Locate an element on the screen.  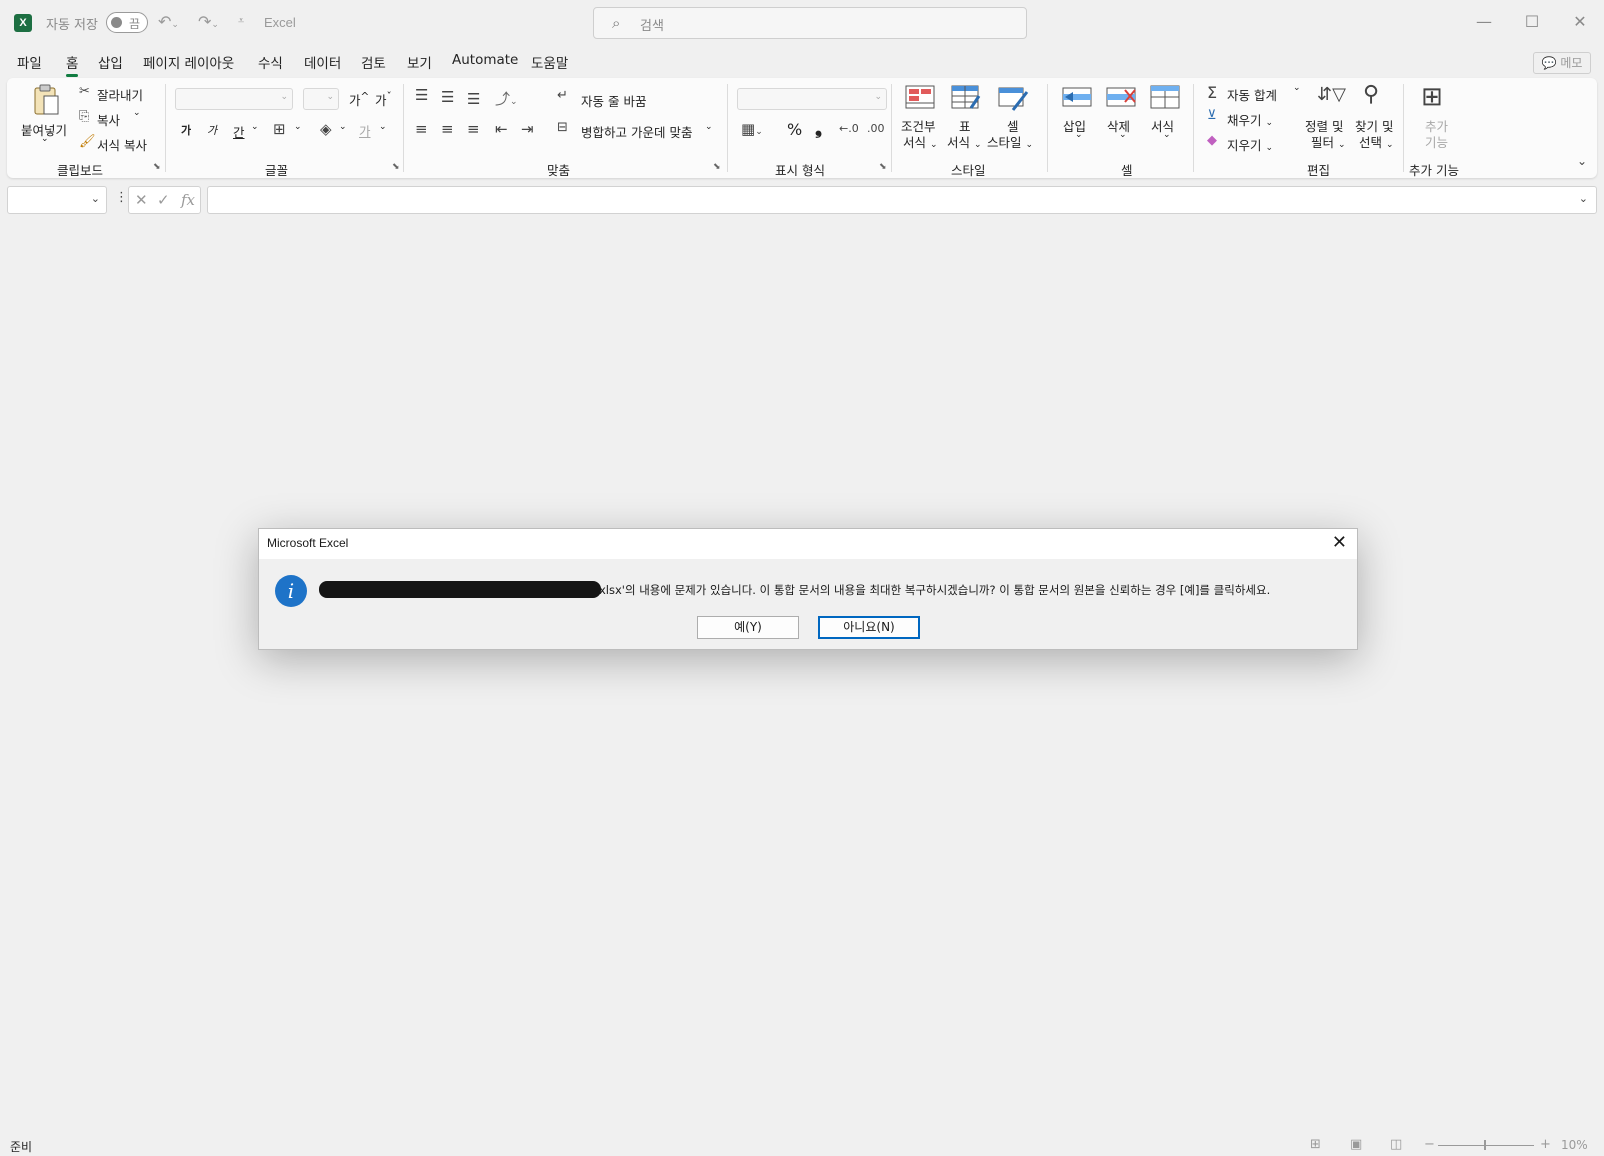
increase-indent-icon: ⇥ is located at coordinates (527, 129).